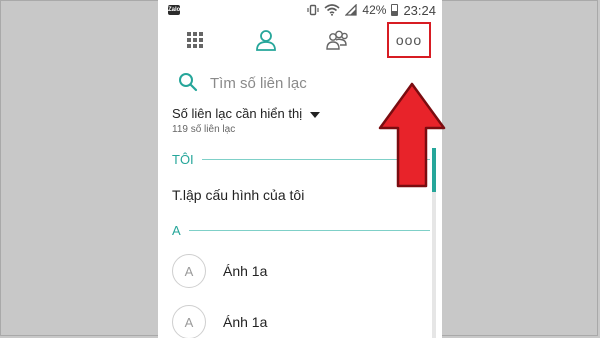 This screenshot has width=600, height=338. I want to click on toolbar: ooo, so click(300, 41).